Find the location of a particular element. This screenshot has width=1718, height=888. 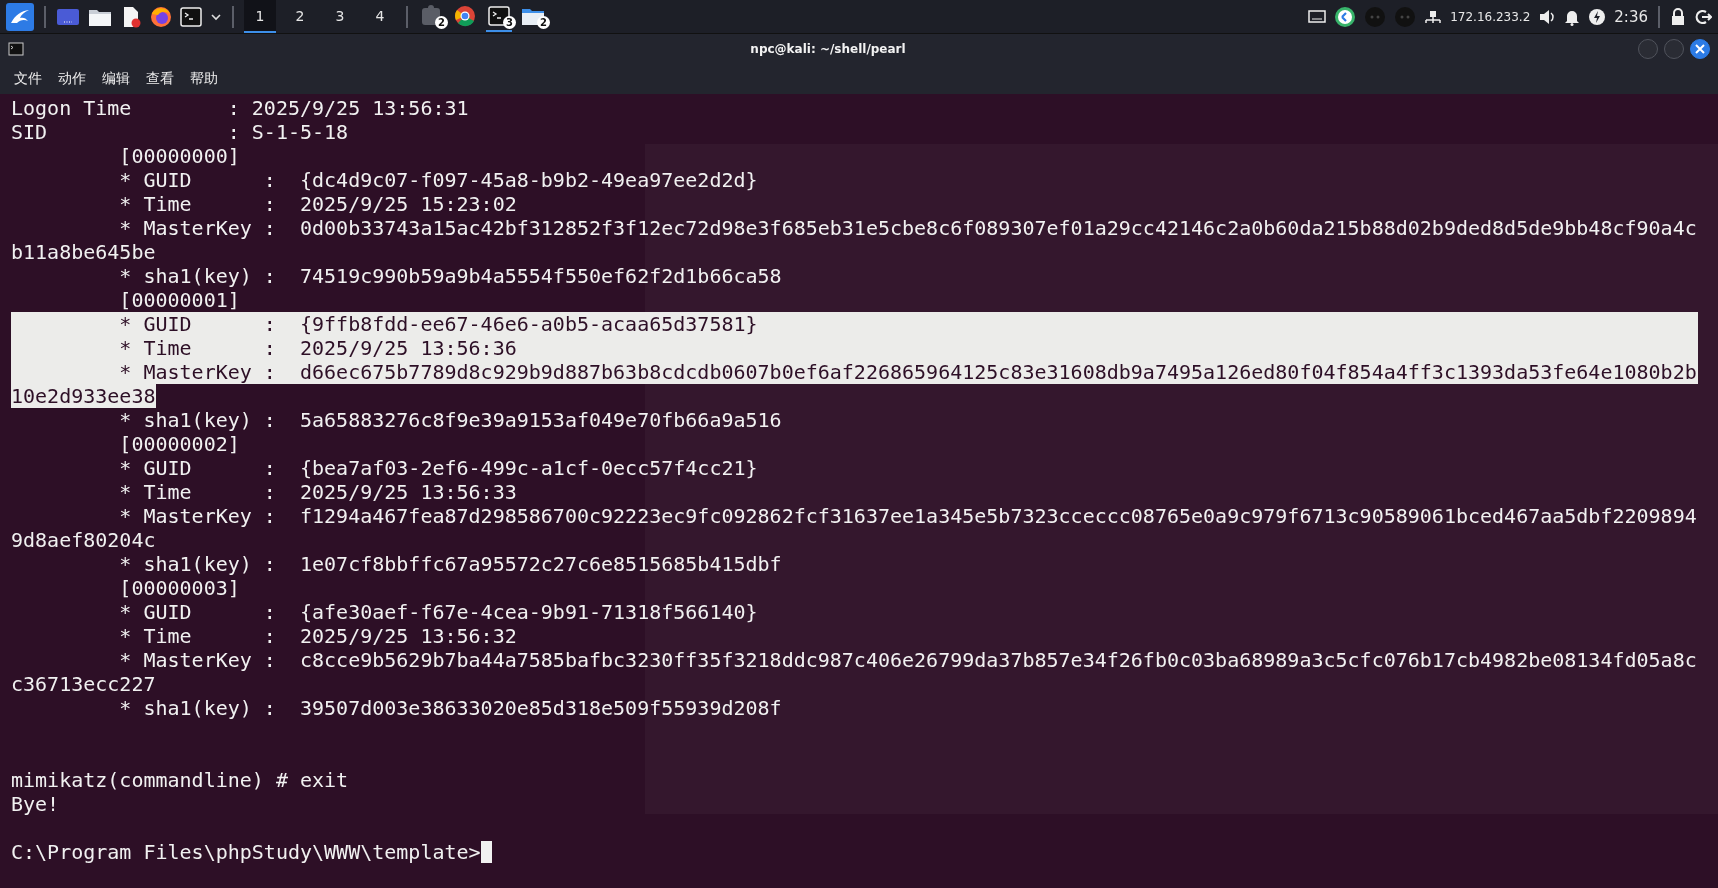

puzzle-icon is located at coordinates (431, 15).